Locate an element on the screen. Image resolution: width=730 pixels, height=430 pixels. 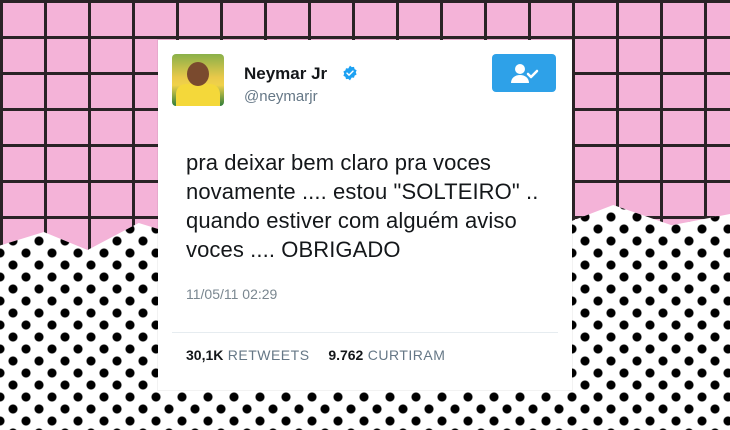
verified-badge-icon is located at coordinates (350, 73).